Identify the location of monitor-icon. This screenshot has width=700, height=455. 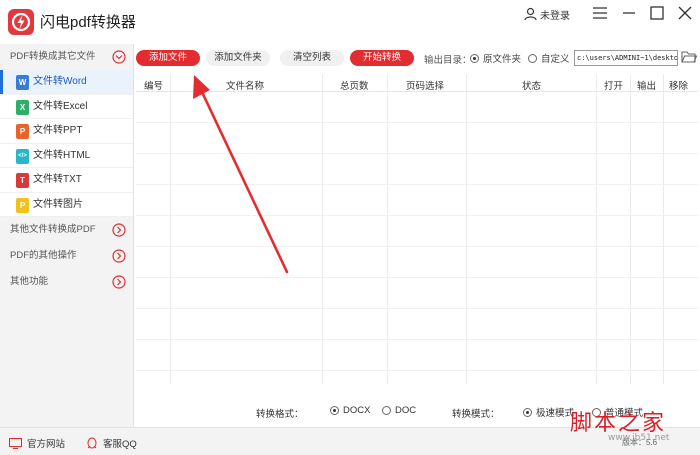
(15, 443).